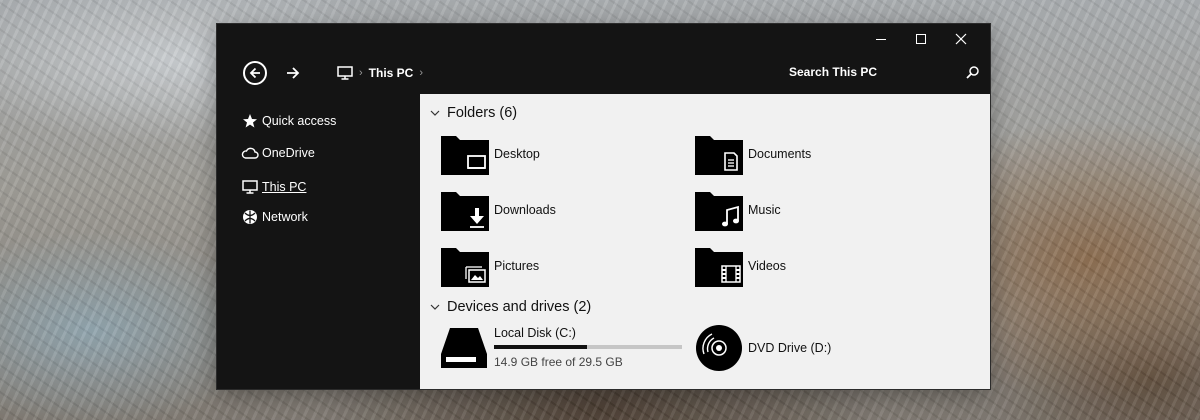  I want to click on folder-name: Music, so click(764, 210).